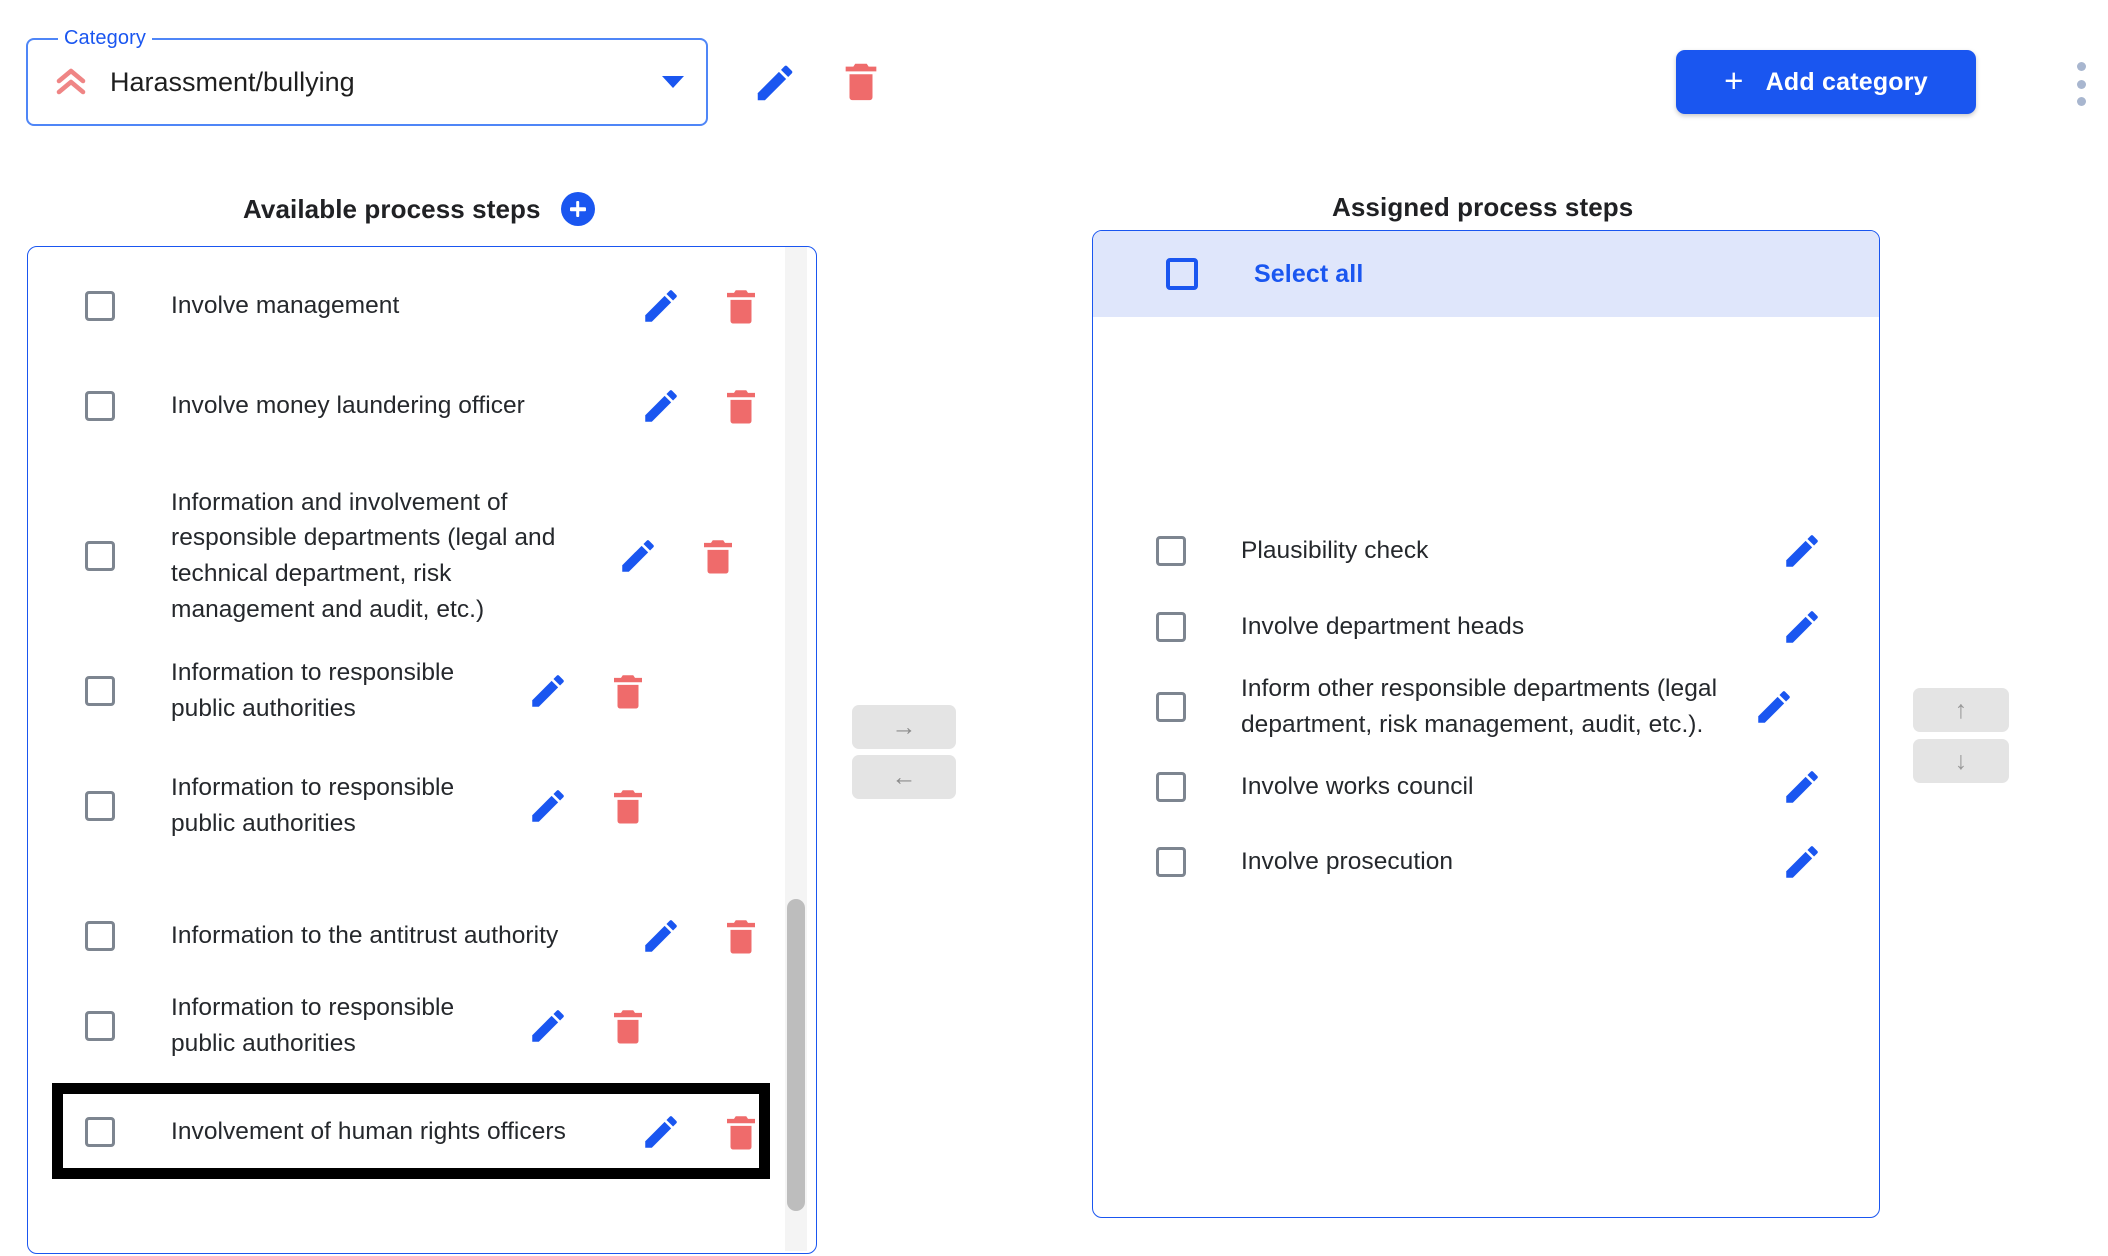 The height and width of the screenshot is (1256, 2108). What do you see at coordinates (1486, 862) in the screenshot?
I see `assigned-step-row: Involve prosecution` at bounding box center [1486, 862].